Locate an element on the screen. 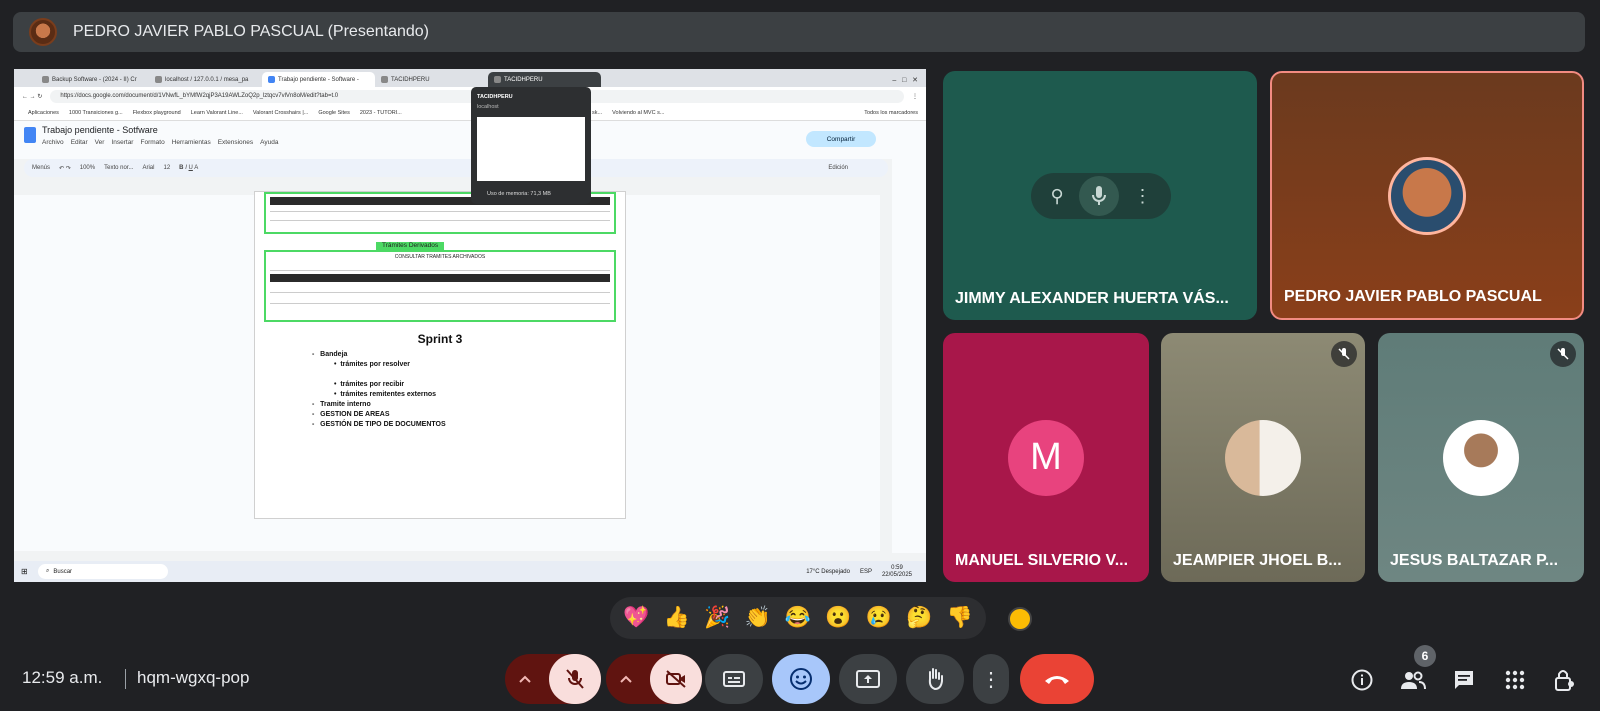  tray-time: 0:59 is located at coordinates (897, 567).